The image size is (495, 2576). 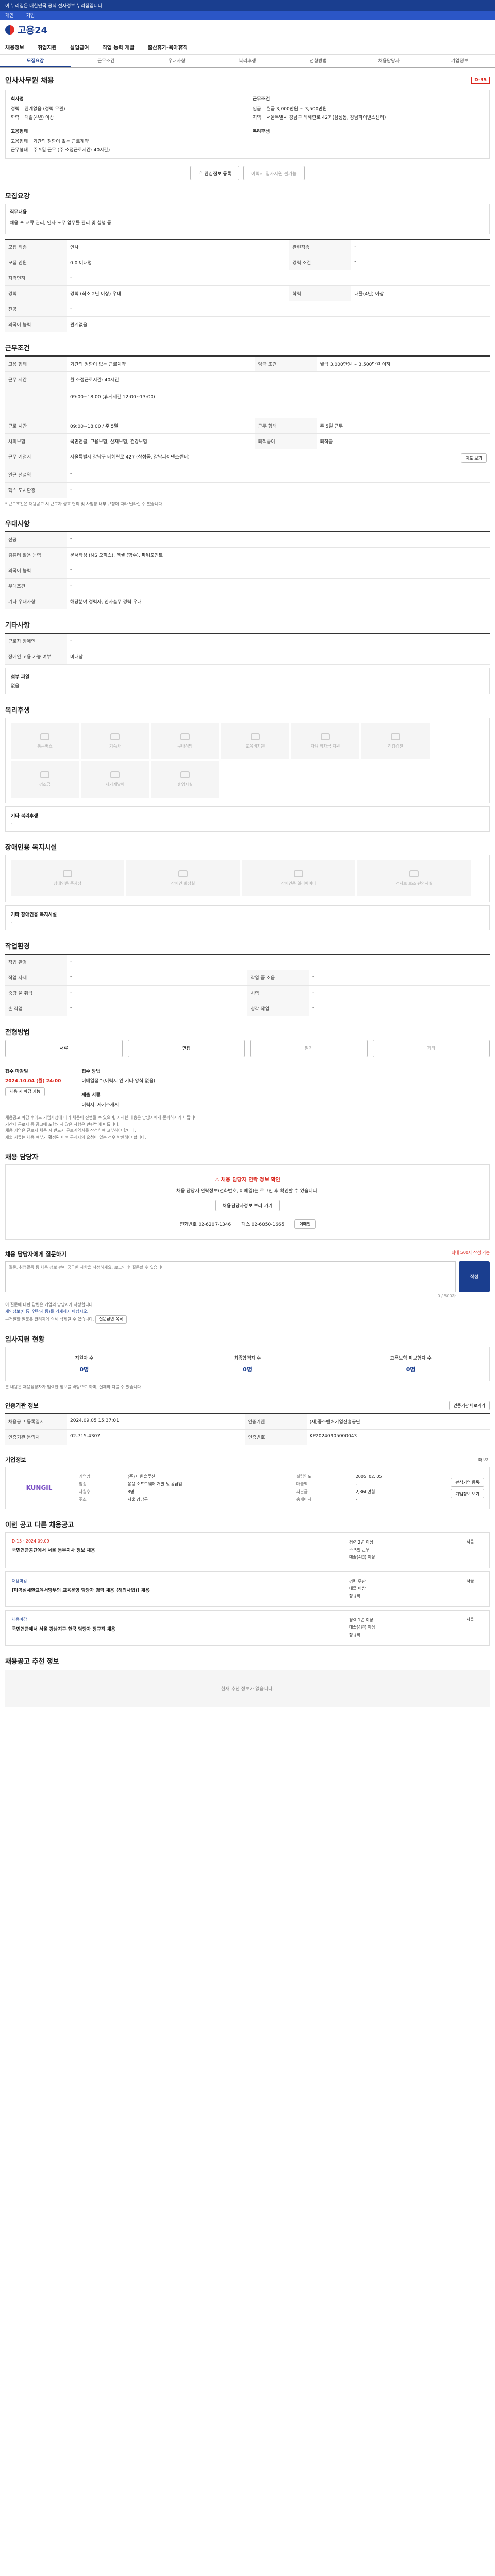 I want to click on recruit-career-cond-value: -, so click(x=420, y=262).